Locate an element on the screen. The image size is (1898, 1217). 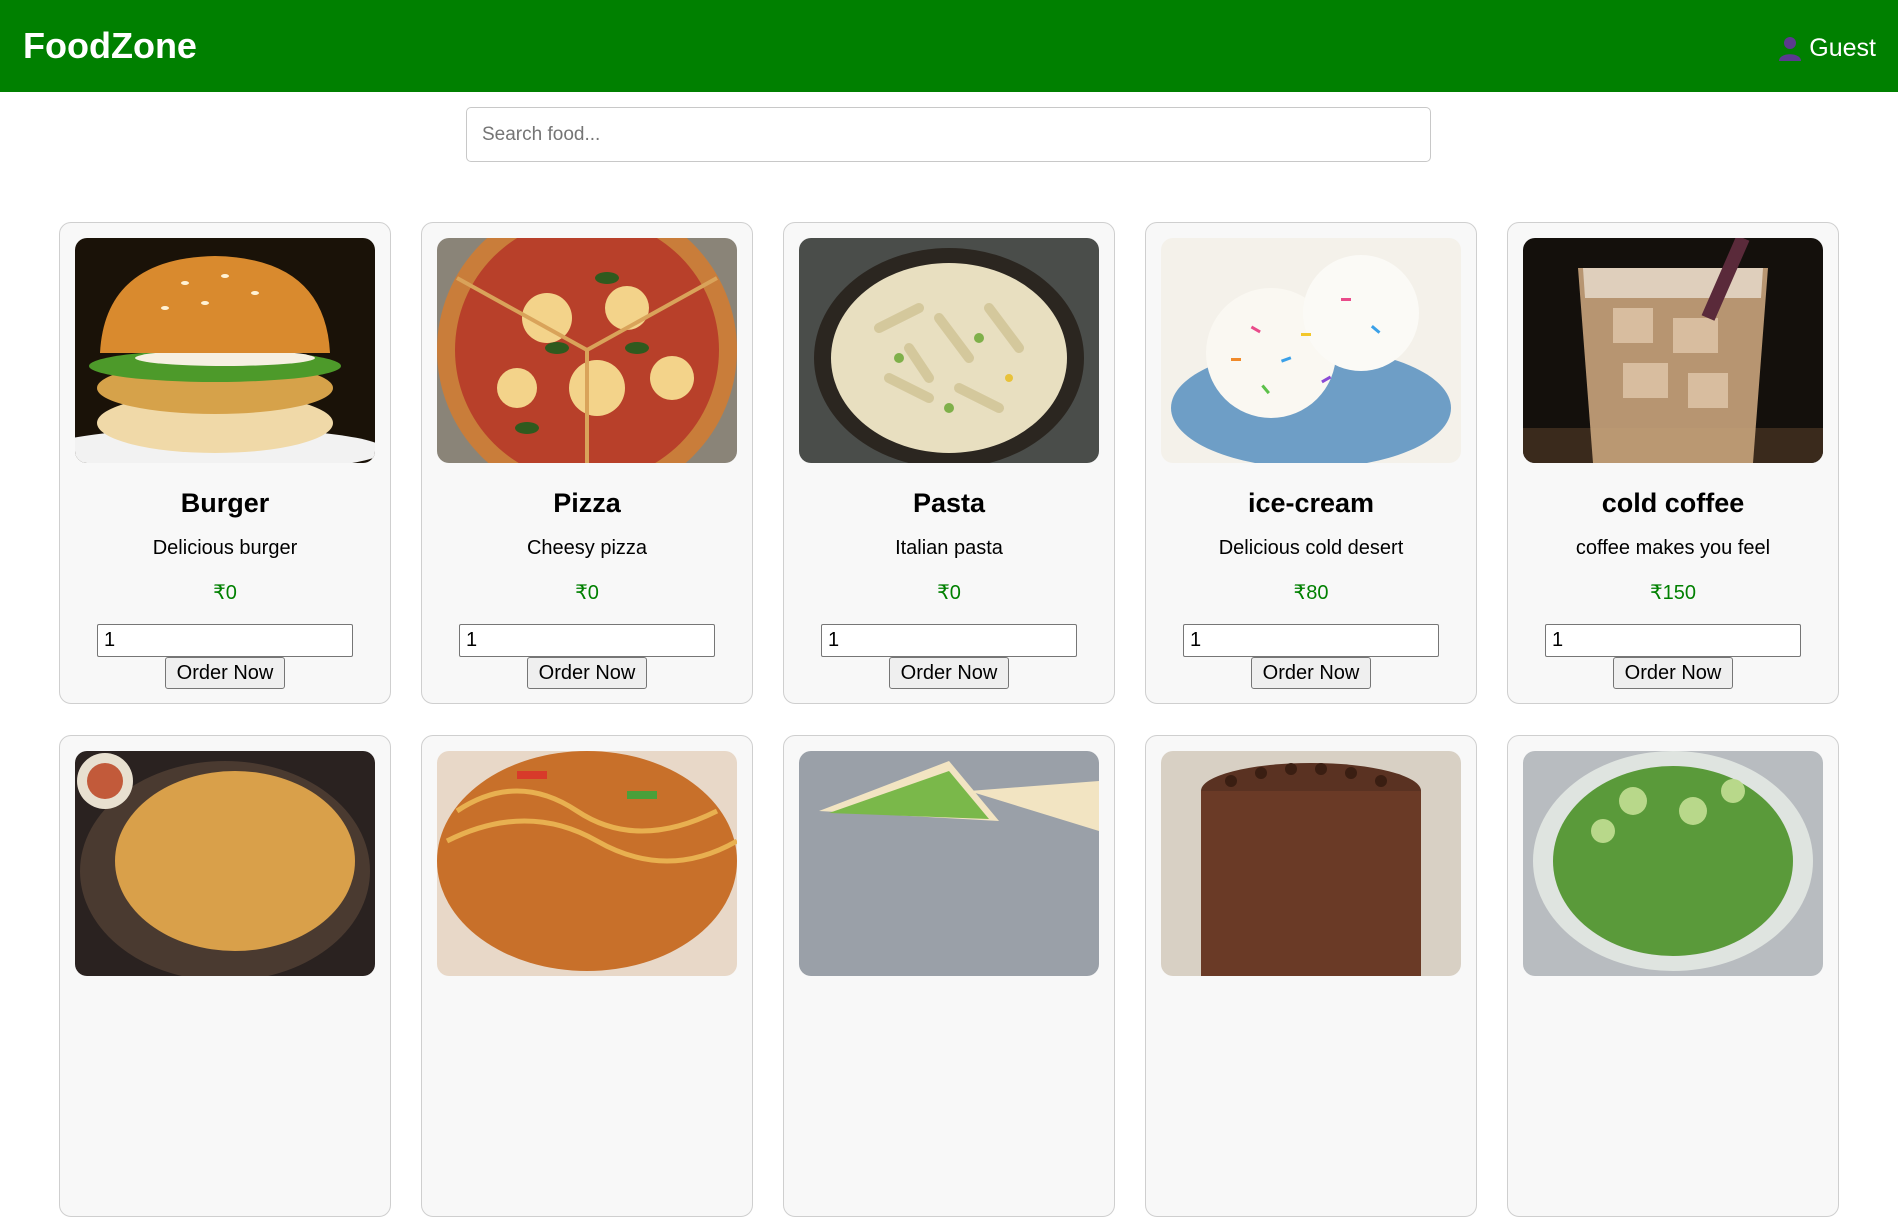
search-bar is located at coordinates (948, 134).